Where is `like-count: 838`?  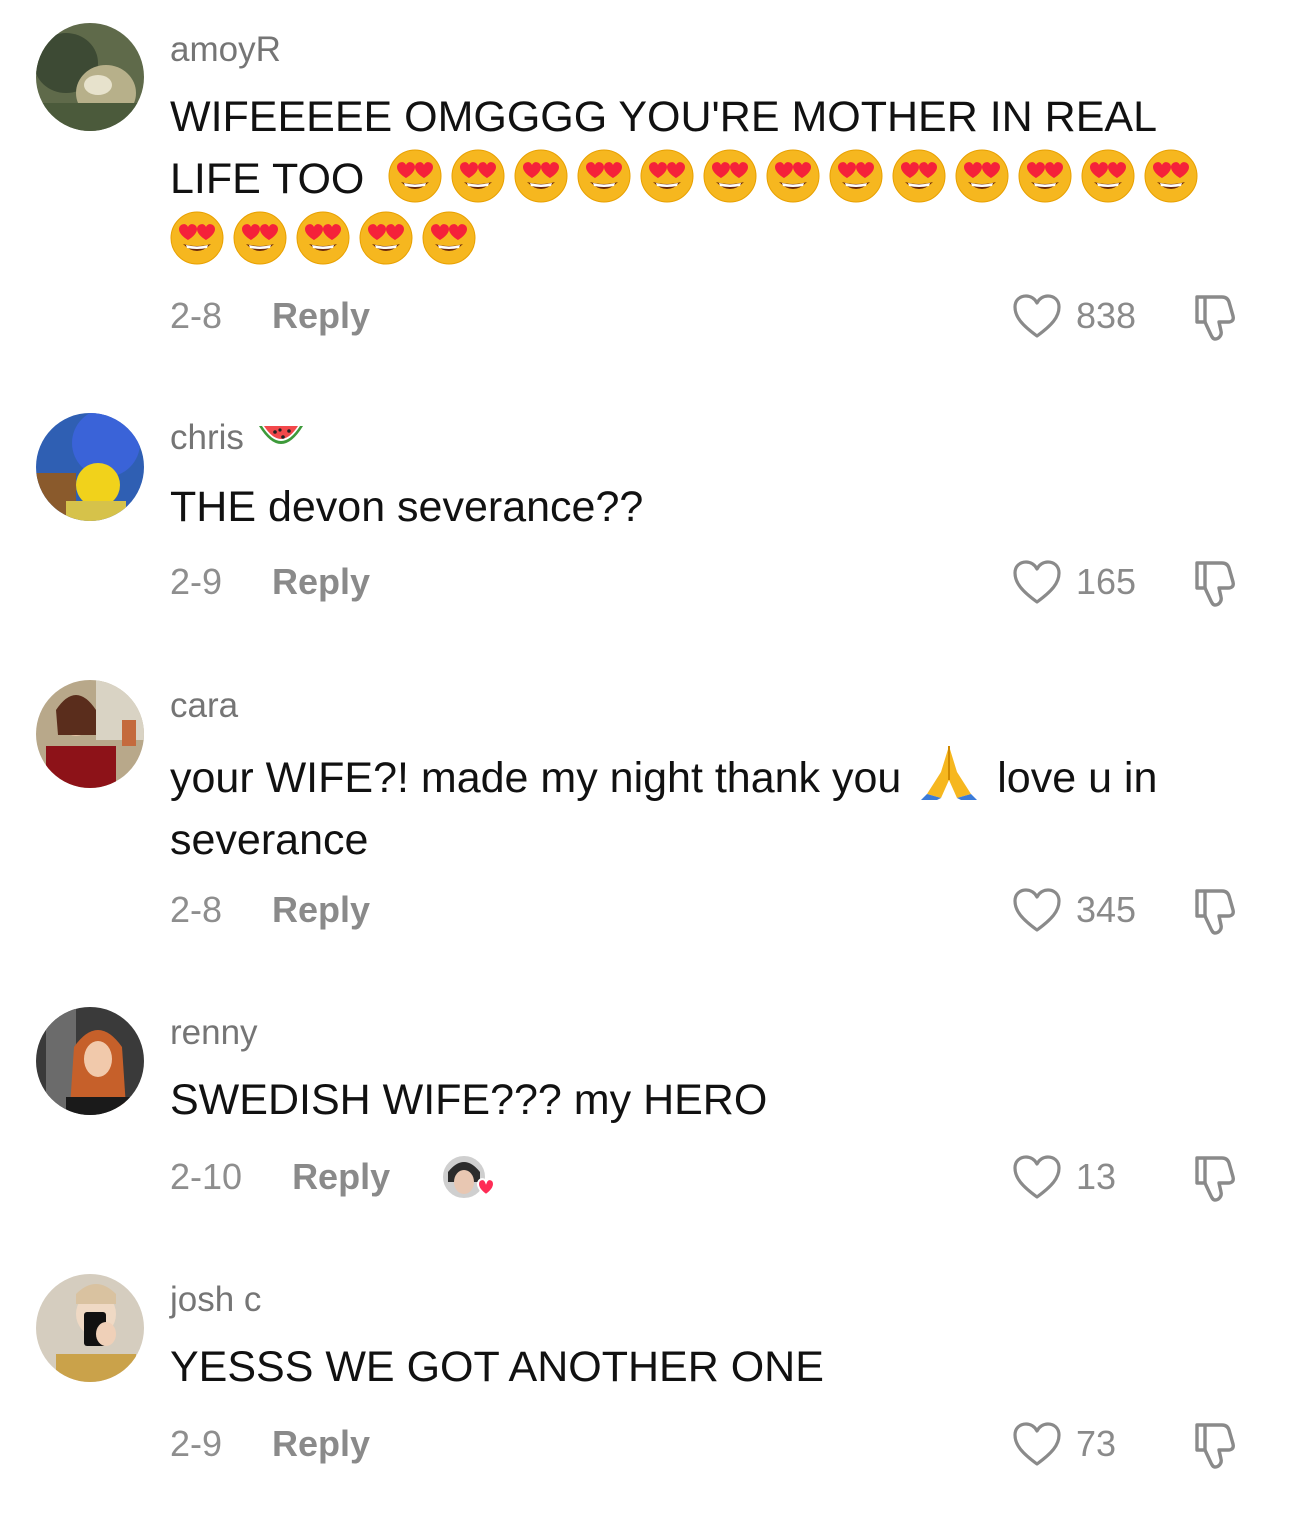 like-count: 838 is located at coordinates (1106, 315).